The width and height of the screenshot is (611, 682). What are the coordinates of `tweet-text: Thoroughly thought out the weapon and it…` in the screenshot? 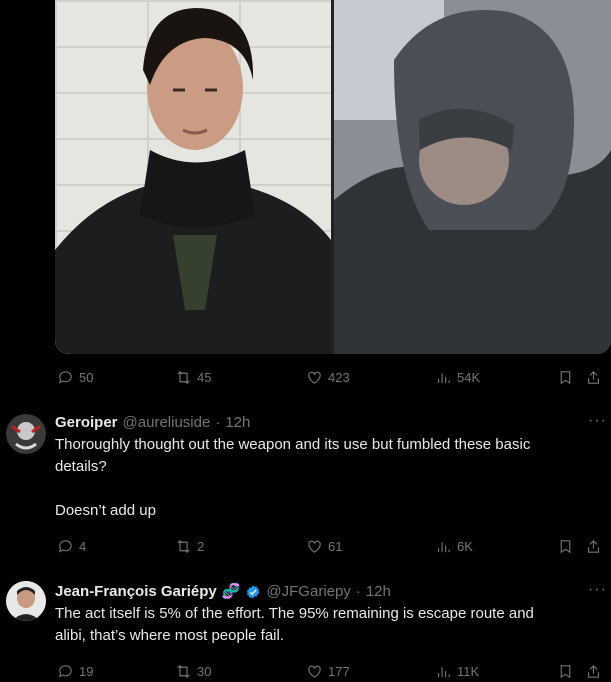 It's located at (324, 478).